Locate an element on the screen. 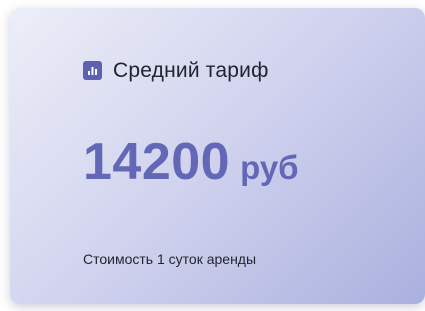  rate-currency: руб is located at coordinates (269, 167).